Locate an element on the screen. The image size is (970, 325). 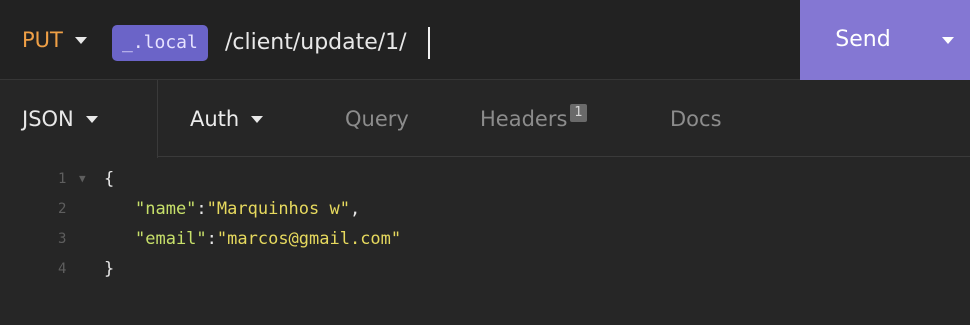
tab-docs: Docs is located at coordinates (696, 119).